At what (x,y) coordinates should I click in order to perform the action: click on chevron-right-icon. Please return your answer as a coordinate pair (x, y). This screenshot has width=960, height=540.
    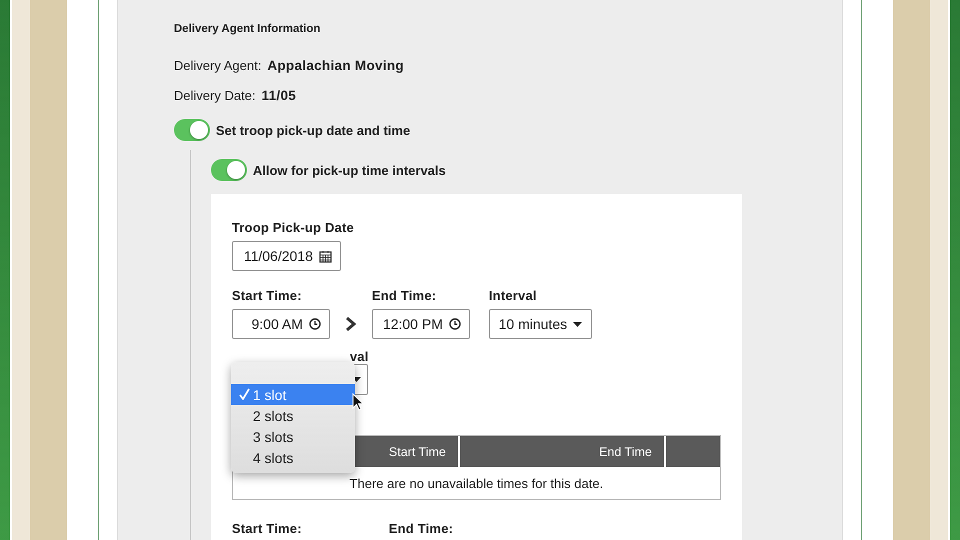
    Looking at the image, I should click on (351, 324).